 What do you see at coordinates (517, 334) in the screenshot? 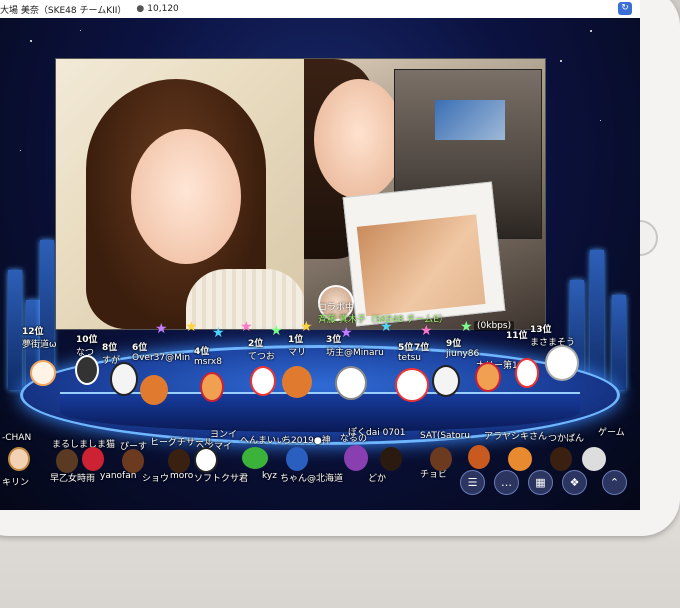
I see `rank-item: 11位` at bounding box center [517, 334].